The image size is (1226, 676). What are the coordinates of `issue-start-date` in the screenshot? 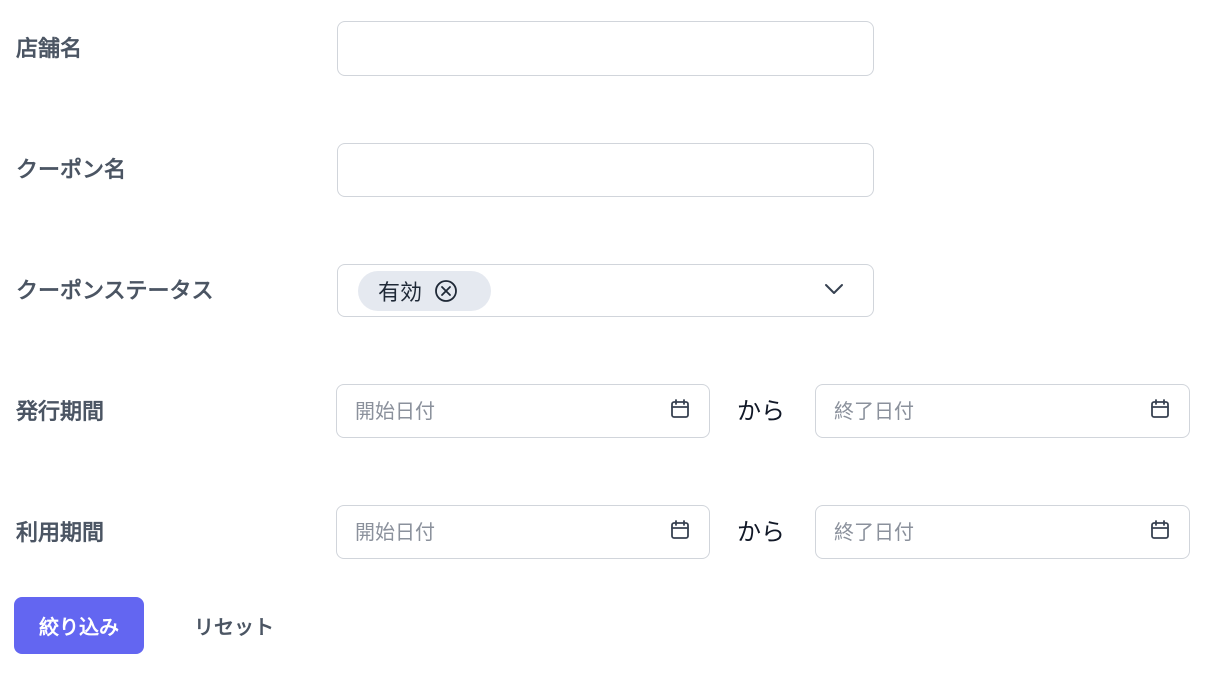 It's located at (523, 411).